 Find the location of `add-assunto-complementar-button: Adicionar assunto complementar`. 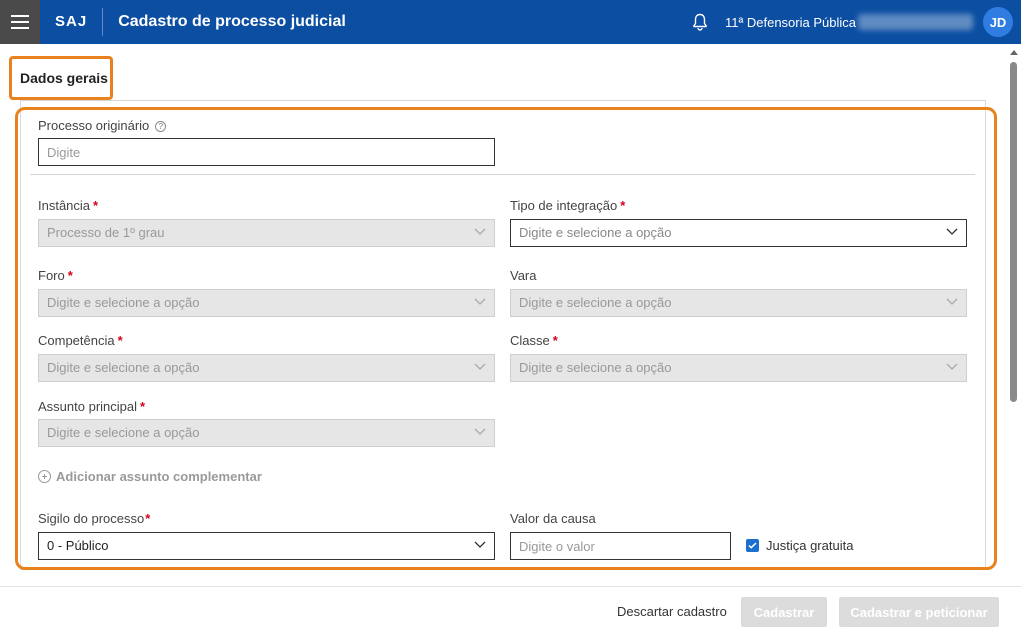

add-assunto-complementar-button: Adicionar assunto complementar is located at coordinates (150, 476).